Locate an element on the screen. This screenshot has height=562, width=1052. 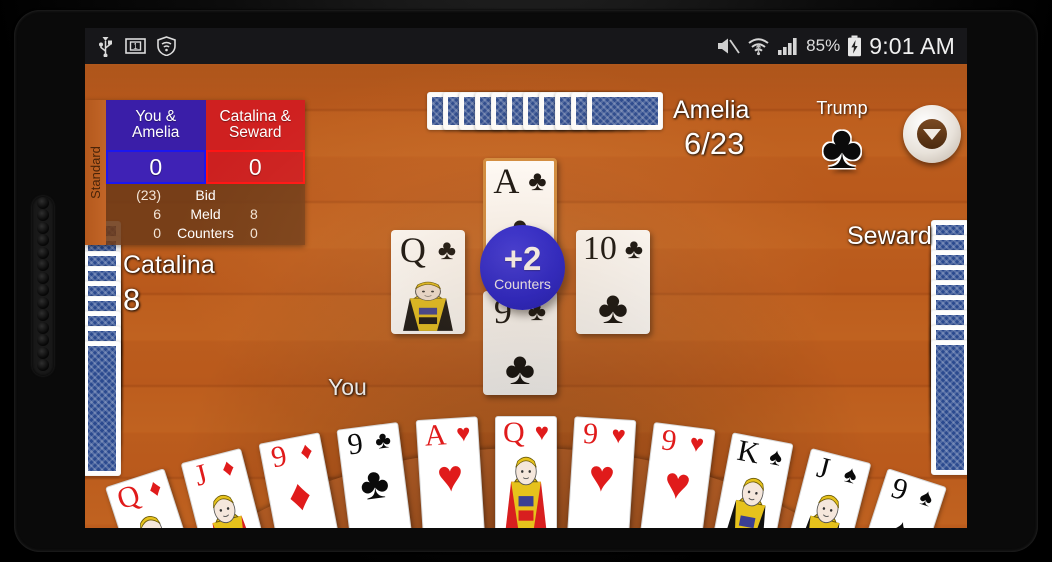
card-corner: 9 ♦ is located at coordinates (291, 455).